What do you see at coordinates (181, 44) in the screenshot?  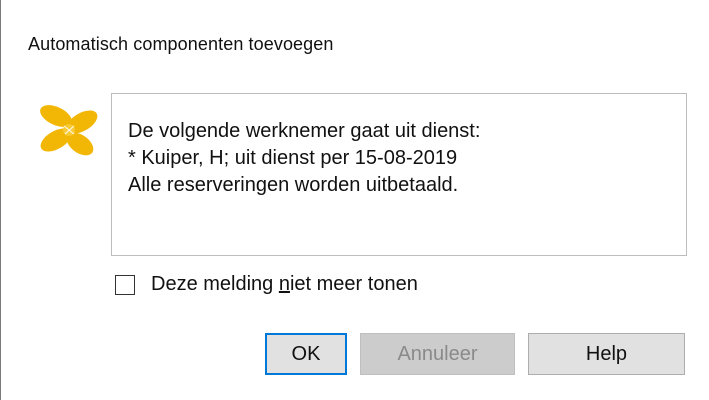 I see `dialog-title: Automatisch componenten toevoegen` at bounding box center [181, 44].